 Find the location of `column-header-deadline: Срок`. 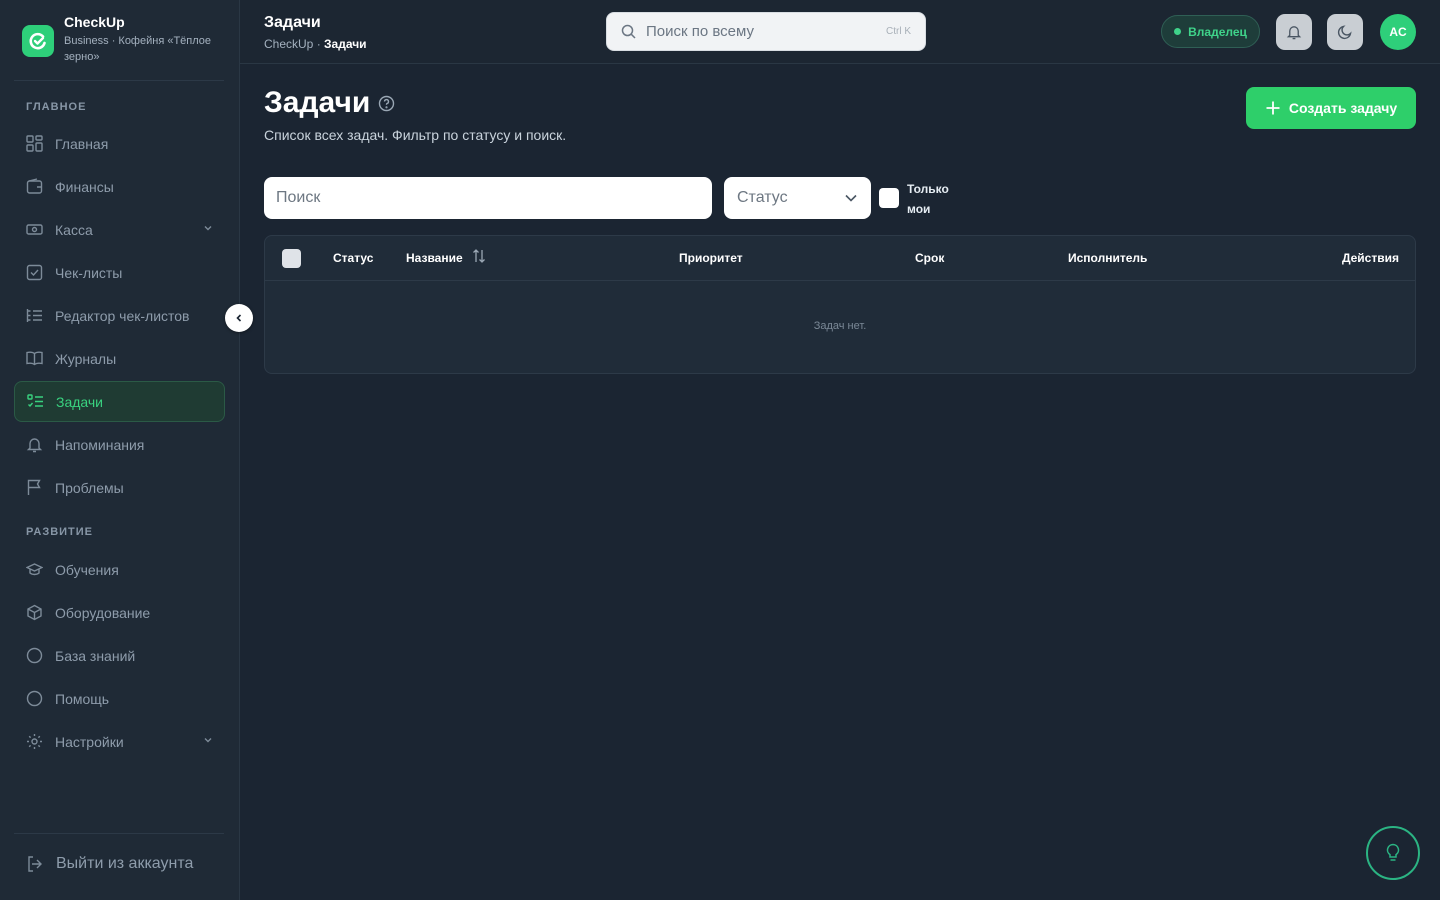

column-header-deadline: Срок is located at coordinates (929, 258).